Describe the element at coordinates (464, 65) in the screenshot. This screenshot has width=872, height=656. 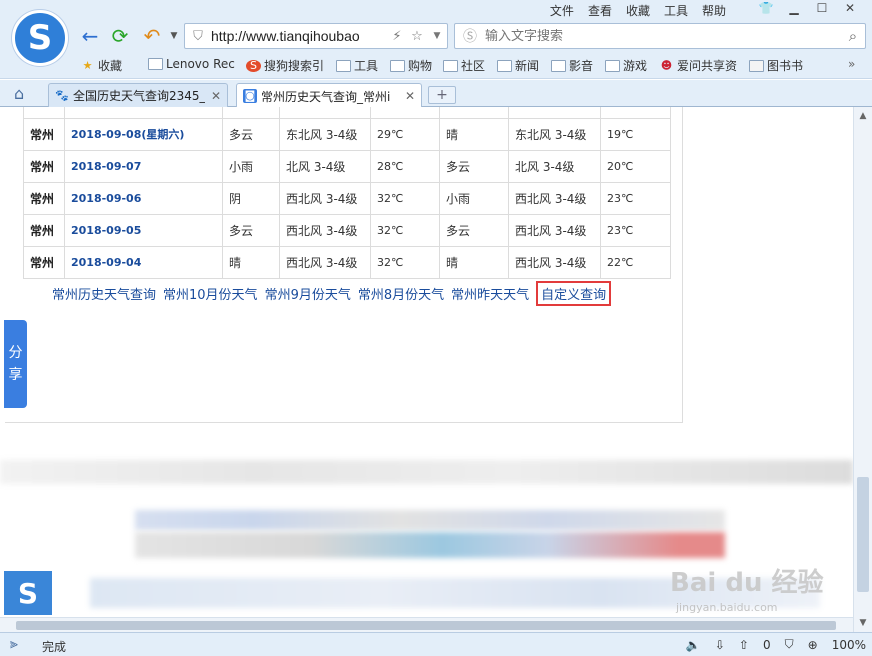
I see `bookmark-community: 社区` at that location.